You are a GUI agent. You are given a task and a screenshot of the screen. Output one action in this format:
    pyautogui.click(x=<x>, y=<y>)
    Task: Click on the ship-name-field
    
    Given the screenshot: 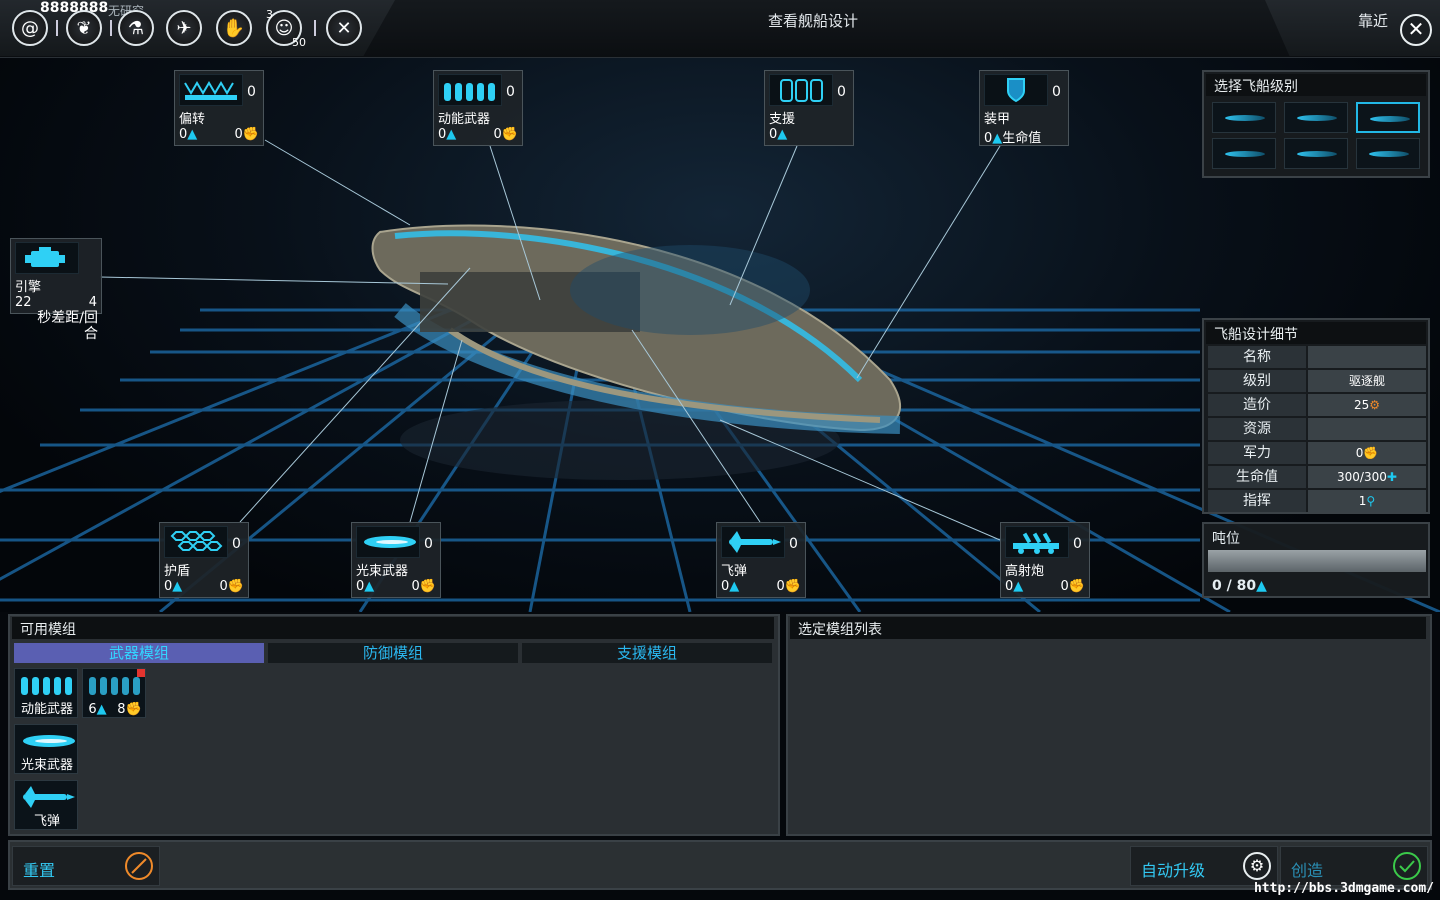 What is the action you would take?
    pyautogui.click(x=1367, y=357)
    